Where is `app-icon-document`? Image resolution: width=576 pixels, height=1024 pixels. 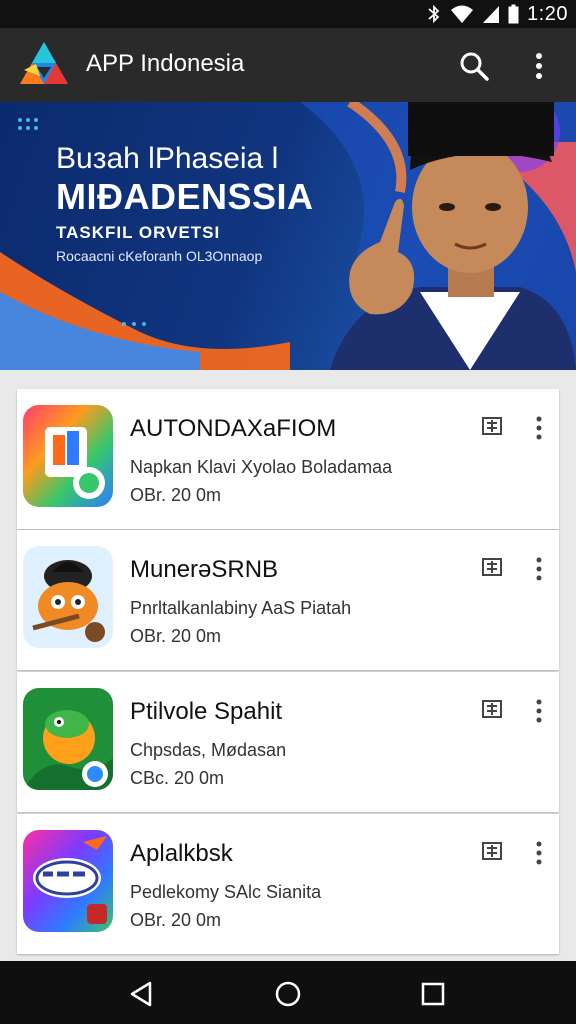 app-icon-document is located at coordinates (68, 456).